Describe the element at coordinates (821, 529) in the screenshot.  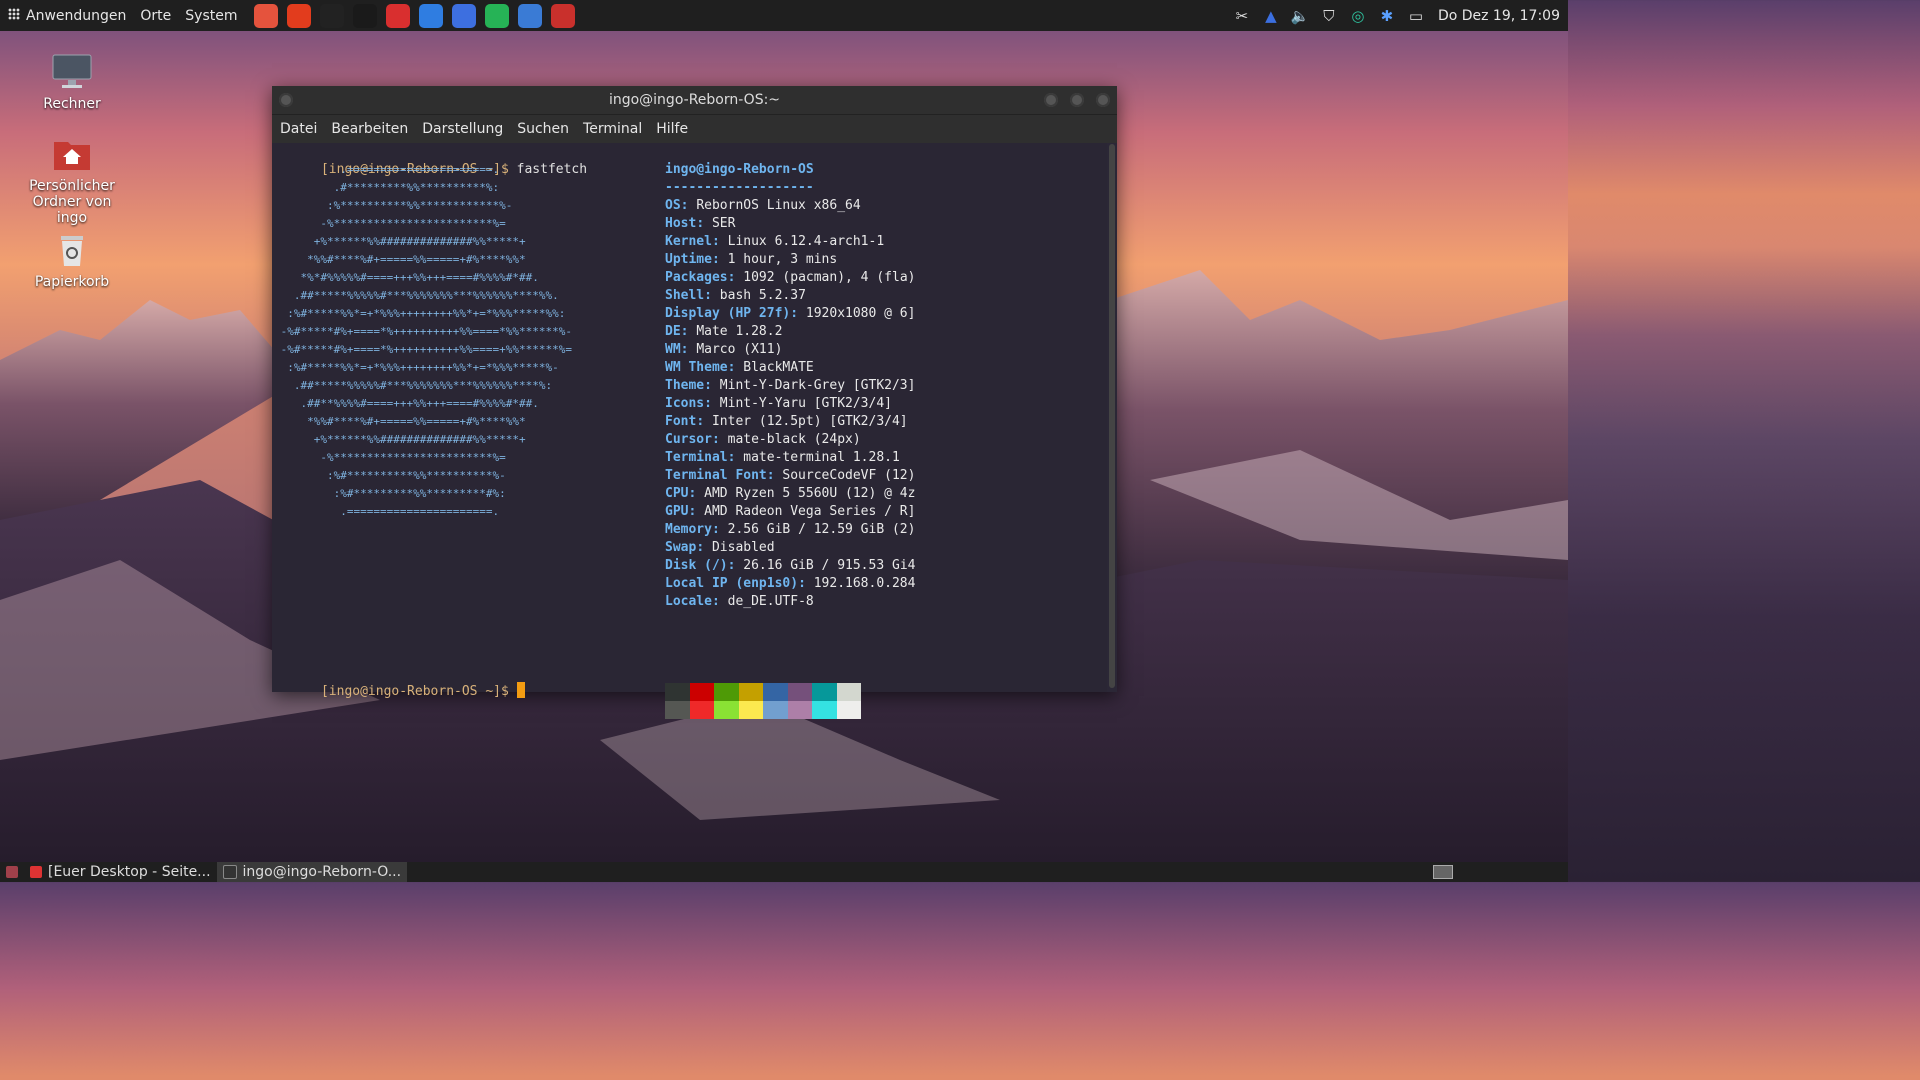
I see `info-value: 2.56 GiB / 12.59 GiB (2)` at that location.